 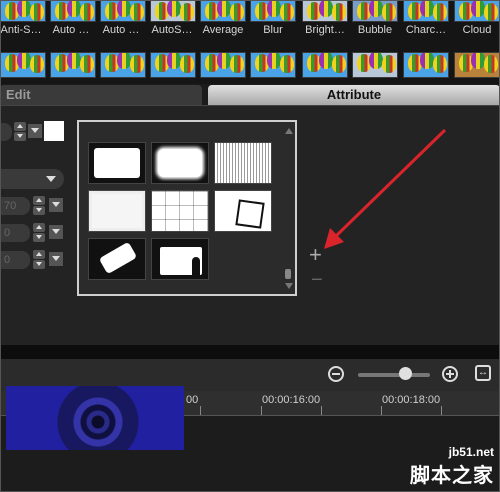 What do you see at coordinates (411, 400) in the screenshot?
I see `ruler-tick-label: 00:00:18:00` at bounding box center [411, 400].